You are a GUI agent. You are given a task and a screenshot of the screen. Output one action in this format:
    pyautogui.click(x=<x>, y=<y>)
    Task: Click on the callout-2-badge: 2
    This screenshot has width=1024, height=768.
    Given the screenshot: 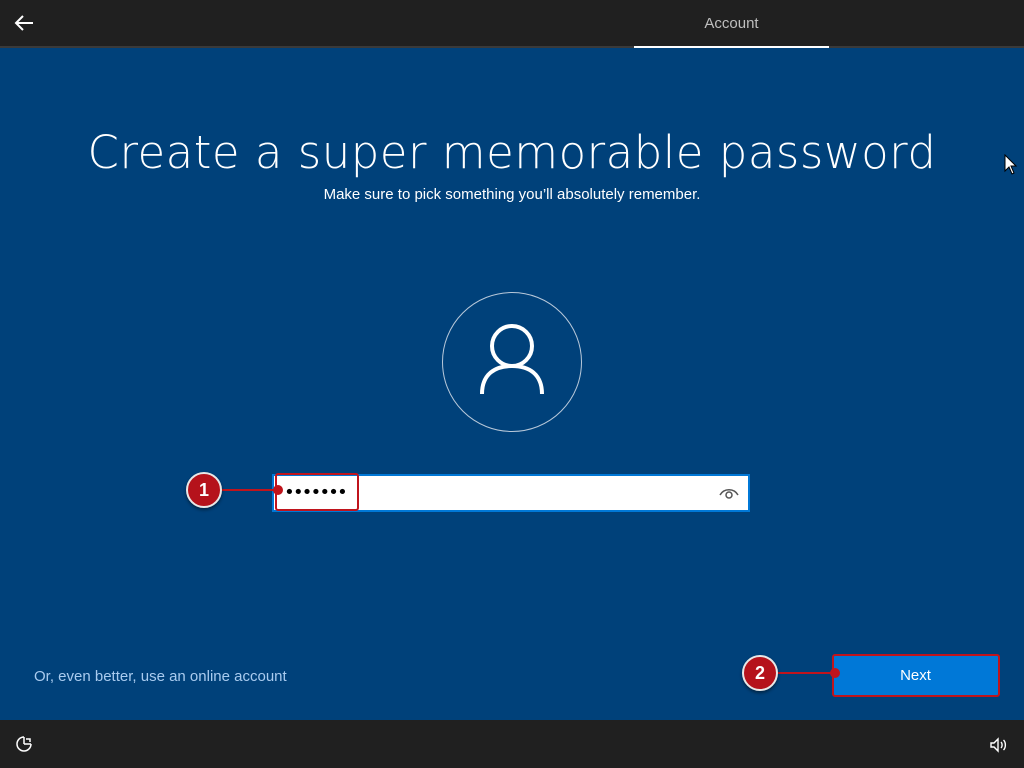 What is the action you would take?
    pyautogui.click(x=760, y=673)
    